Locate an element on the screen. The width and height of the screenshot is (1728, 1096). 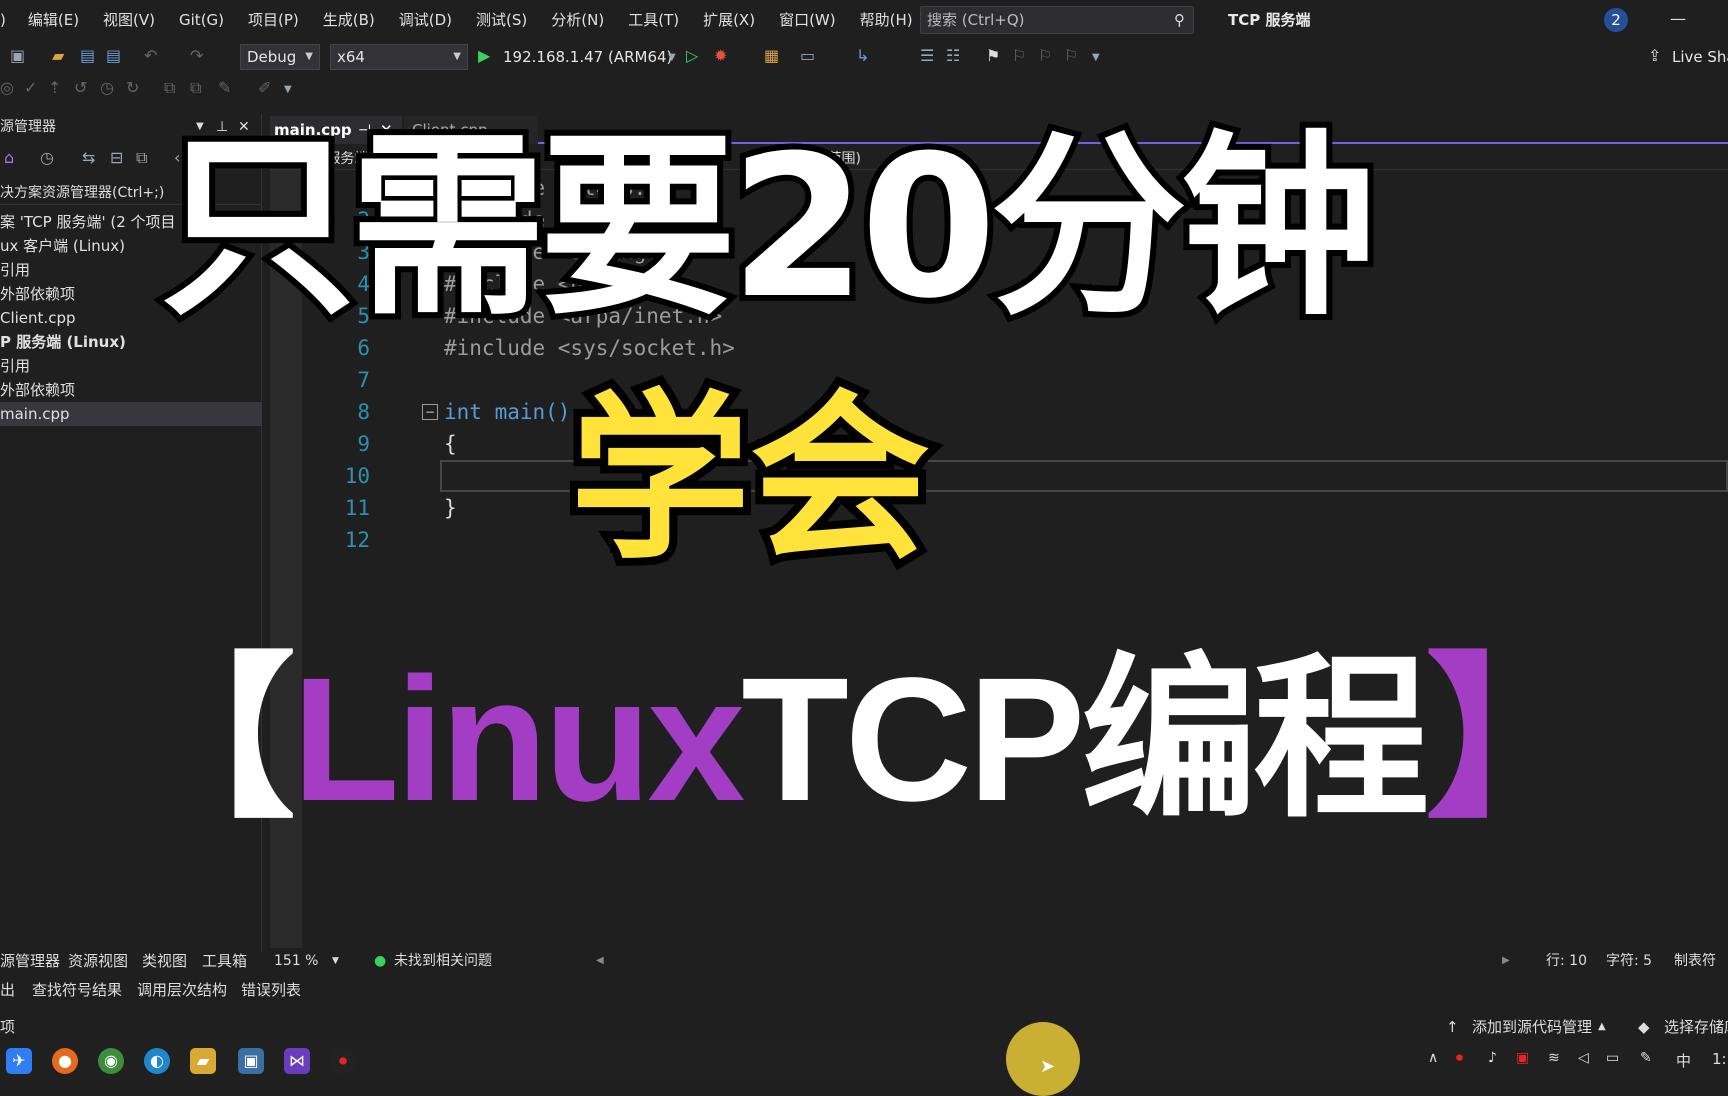
code-line: { is located at coordinates (450, 444).